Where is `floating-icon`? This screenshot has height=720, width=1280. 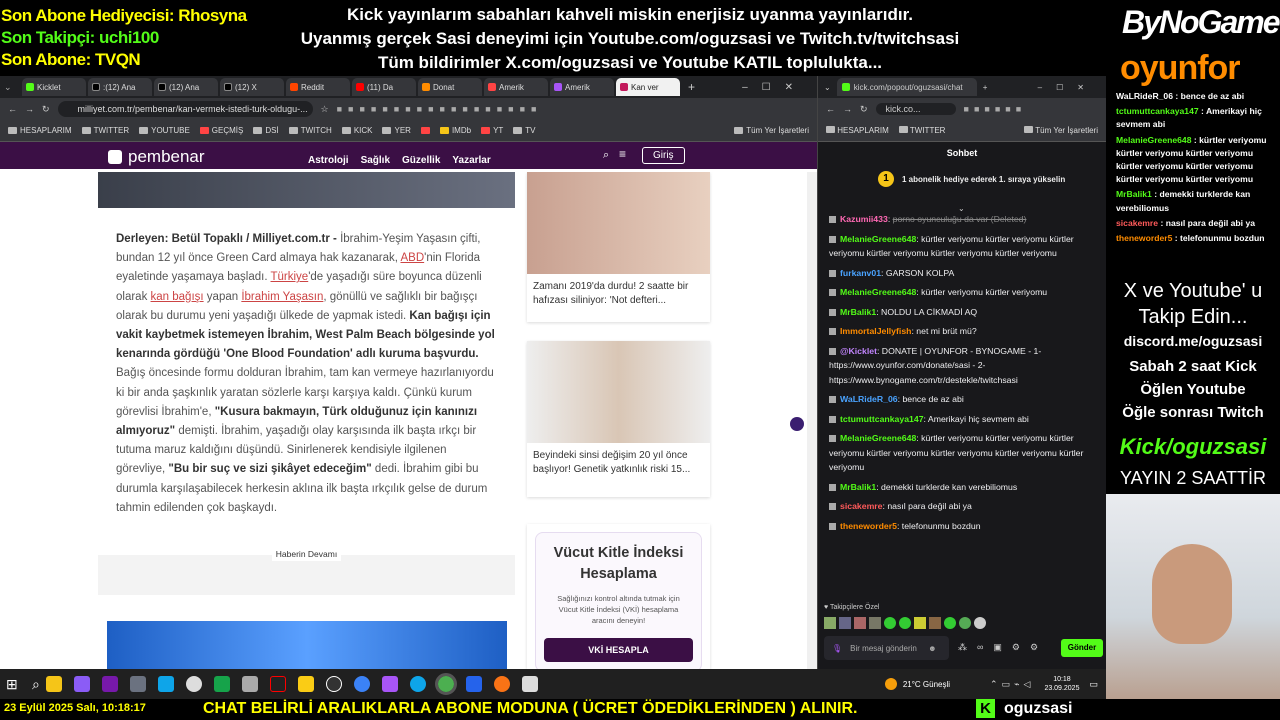 floating-icon is located at coordinates (797, 424).